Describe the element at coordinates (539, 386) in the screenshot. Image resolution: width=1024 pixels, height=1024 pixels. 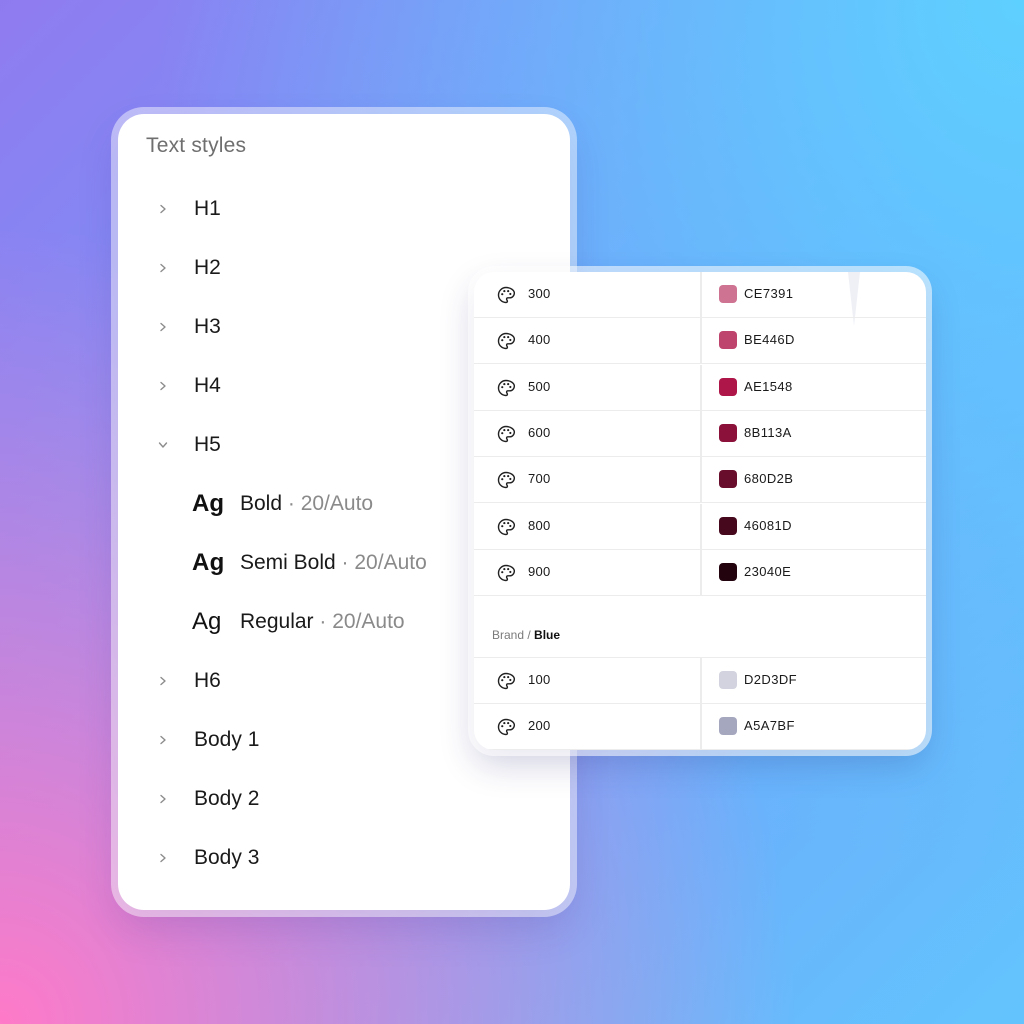
I see `shade-label: 500` at that location.